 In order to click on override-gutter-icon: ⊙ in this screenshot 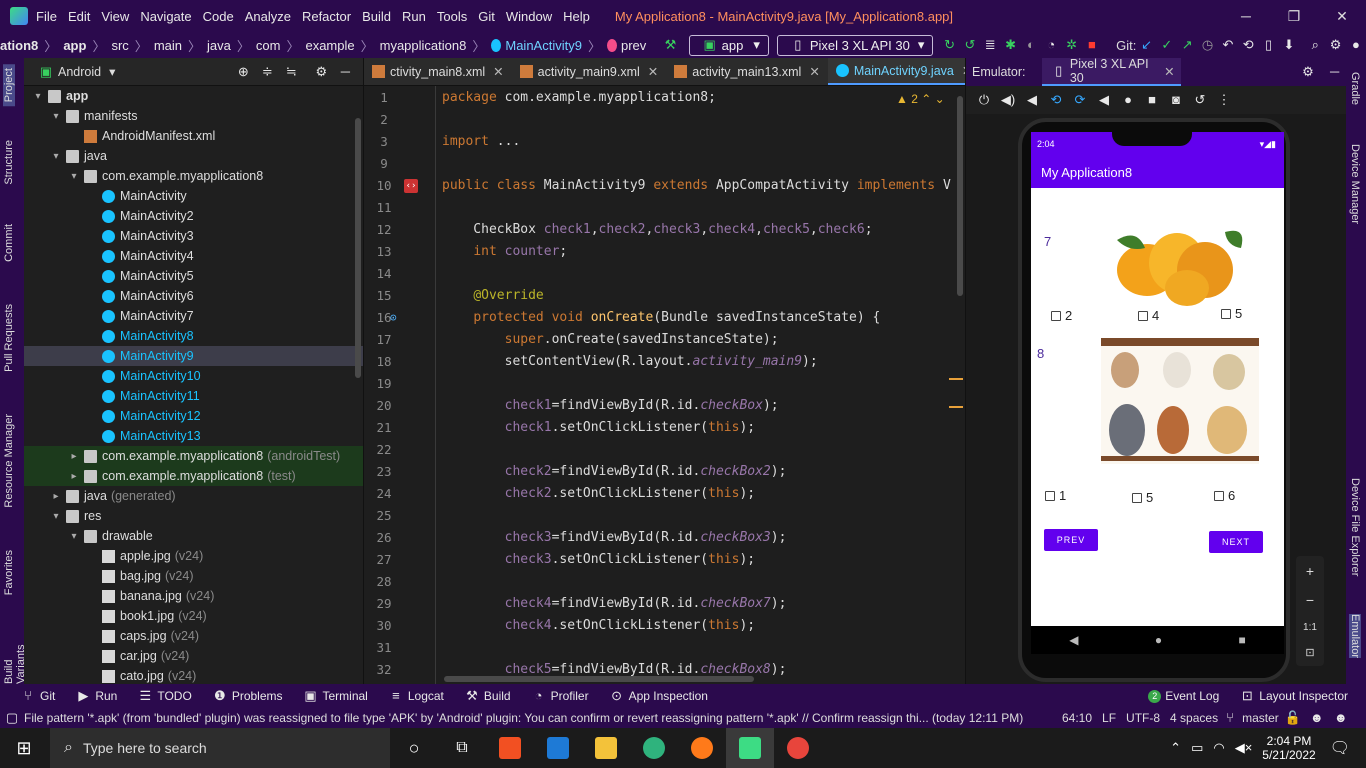, I will do `click(393, 317)`.